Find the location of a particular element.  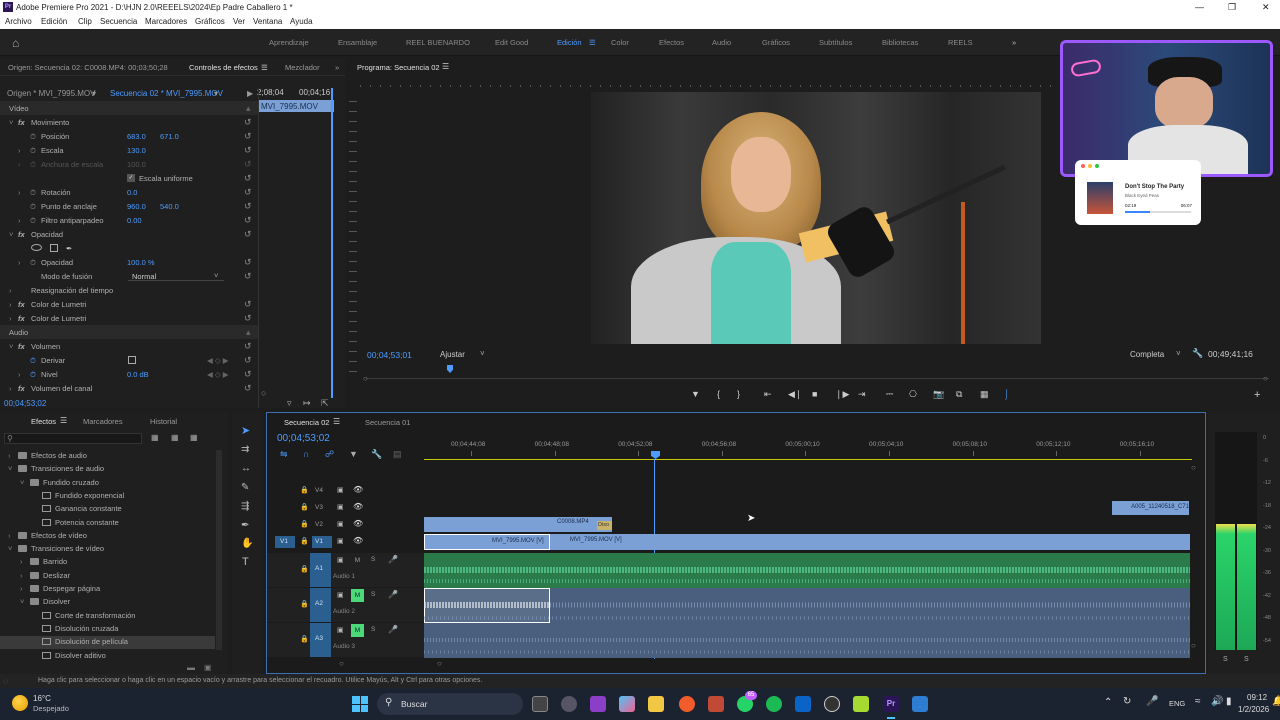

playhead-head is located at coordinates (655, 455).